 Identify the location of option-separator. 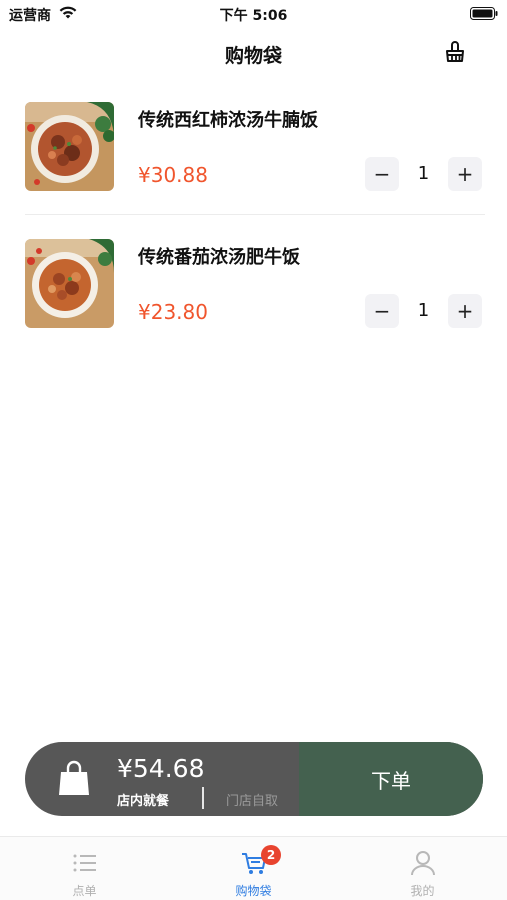
(203, 798).